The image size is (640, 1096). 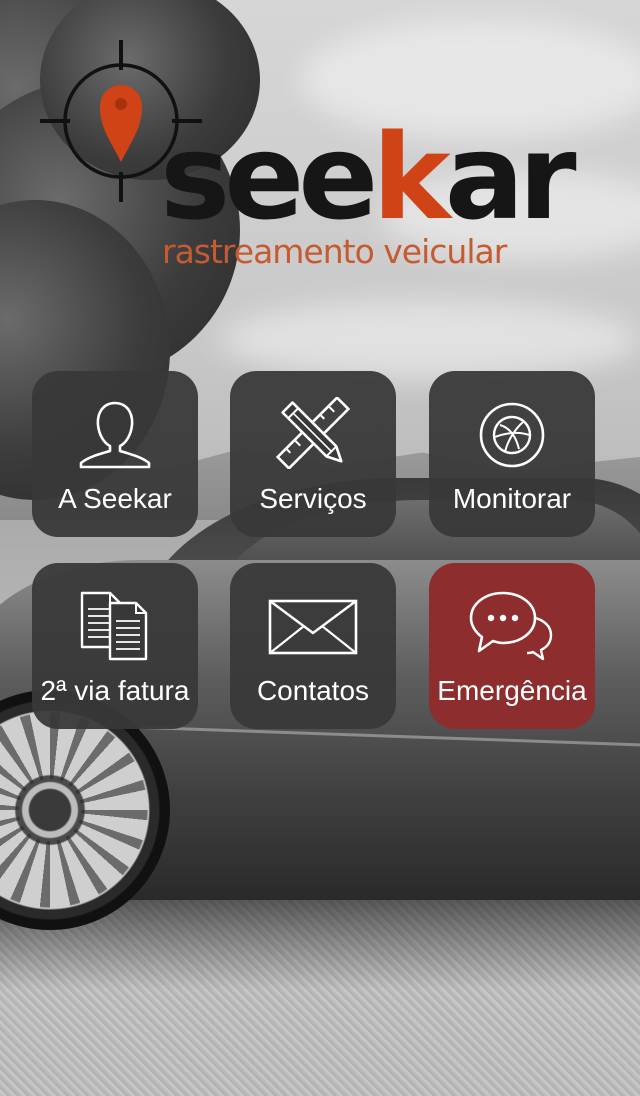 I want to click on menu-tile-label: 2ª via fatura, so click(x=115, y=690).